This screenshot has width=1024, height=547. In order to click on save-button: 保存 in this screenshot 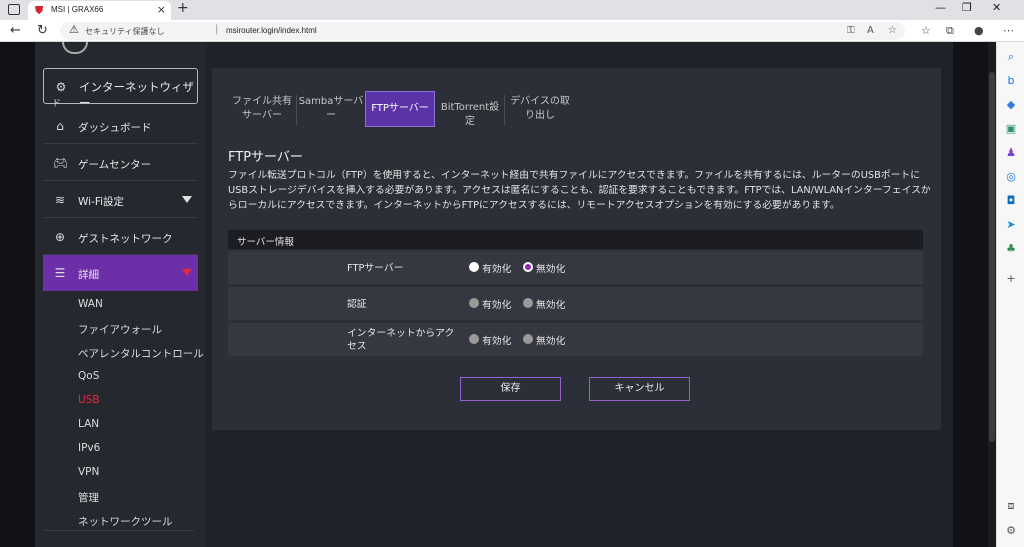, I will do `click(510, 389)`.